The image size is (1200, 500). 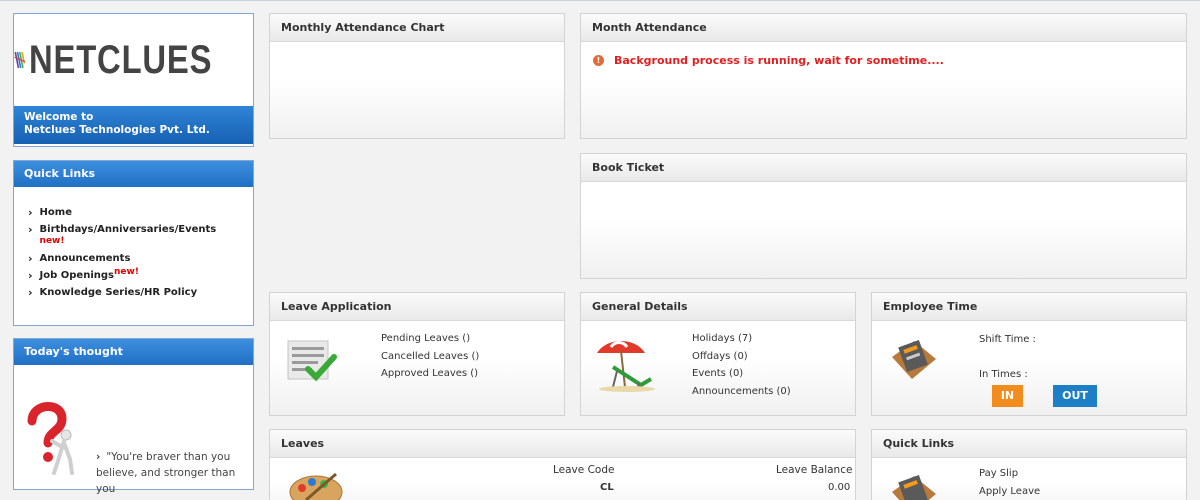 What do you see at coordinates (741, 339) in the screenshot?
I see `holidays-link: Holidays (7)` at bounding box center [741, 339].